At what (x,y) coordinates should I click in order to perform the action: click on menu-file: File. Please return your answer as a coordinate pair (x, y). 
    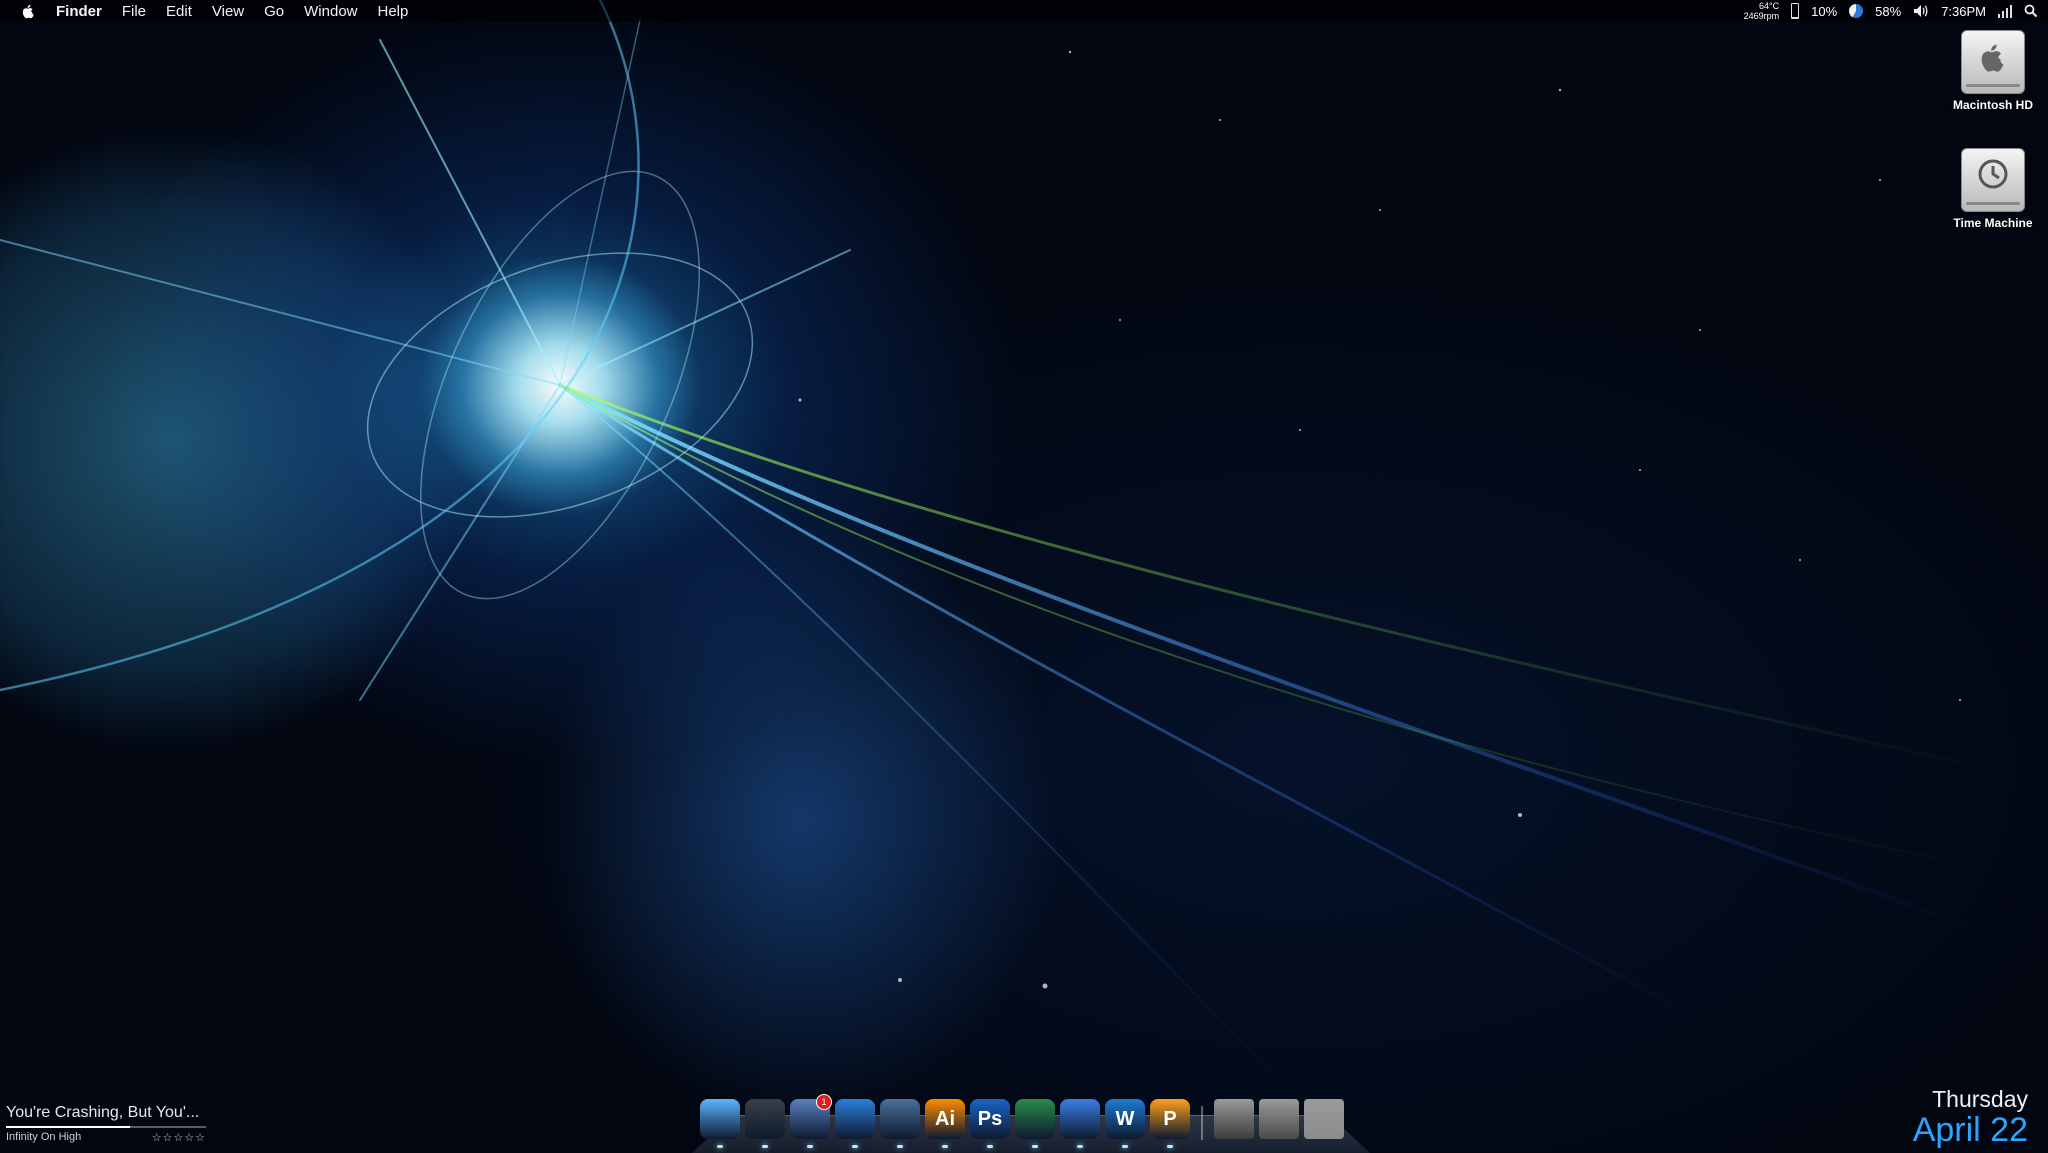
    Looking at the image, I should click on (134, 11).